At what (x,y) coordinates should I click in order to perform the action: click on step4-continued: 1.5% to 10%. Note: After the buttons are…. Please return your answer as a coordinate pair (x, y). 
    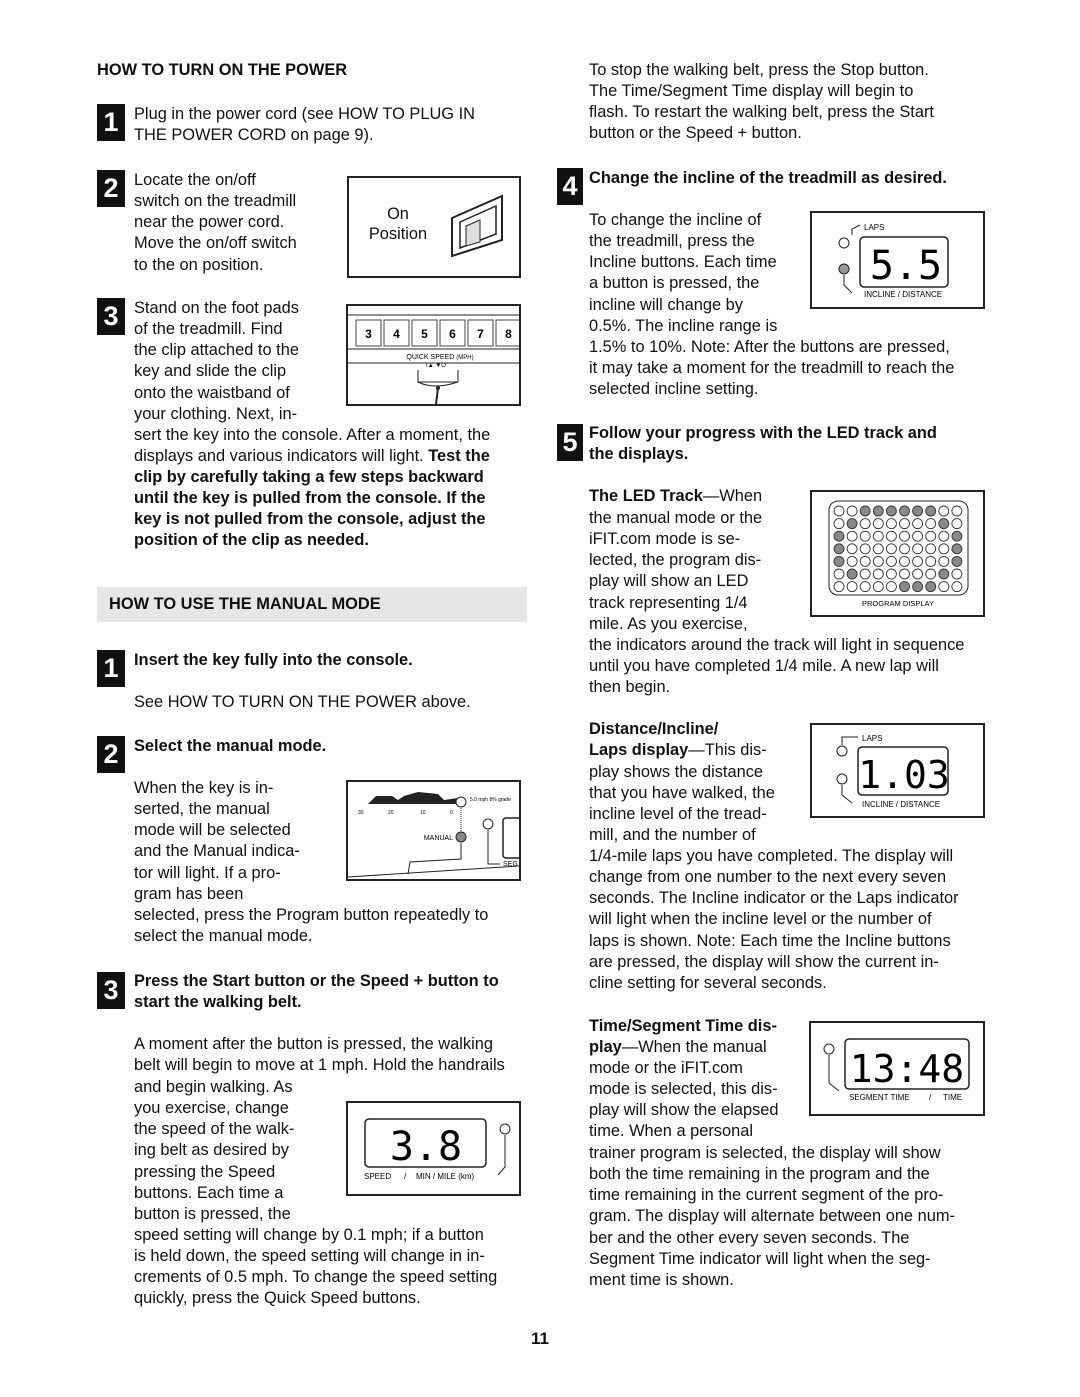
    Looking at the image, I should click on (772, 368).